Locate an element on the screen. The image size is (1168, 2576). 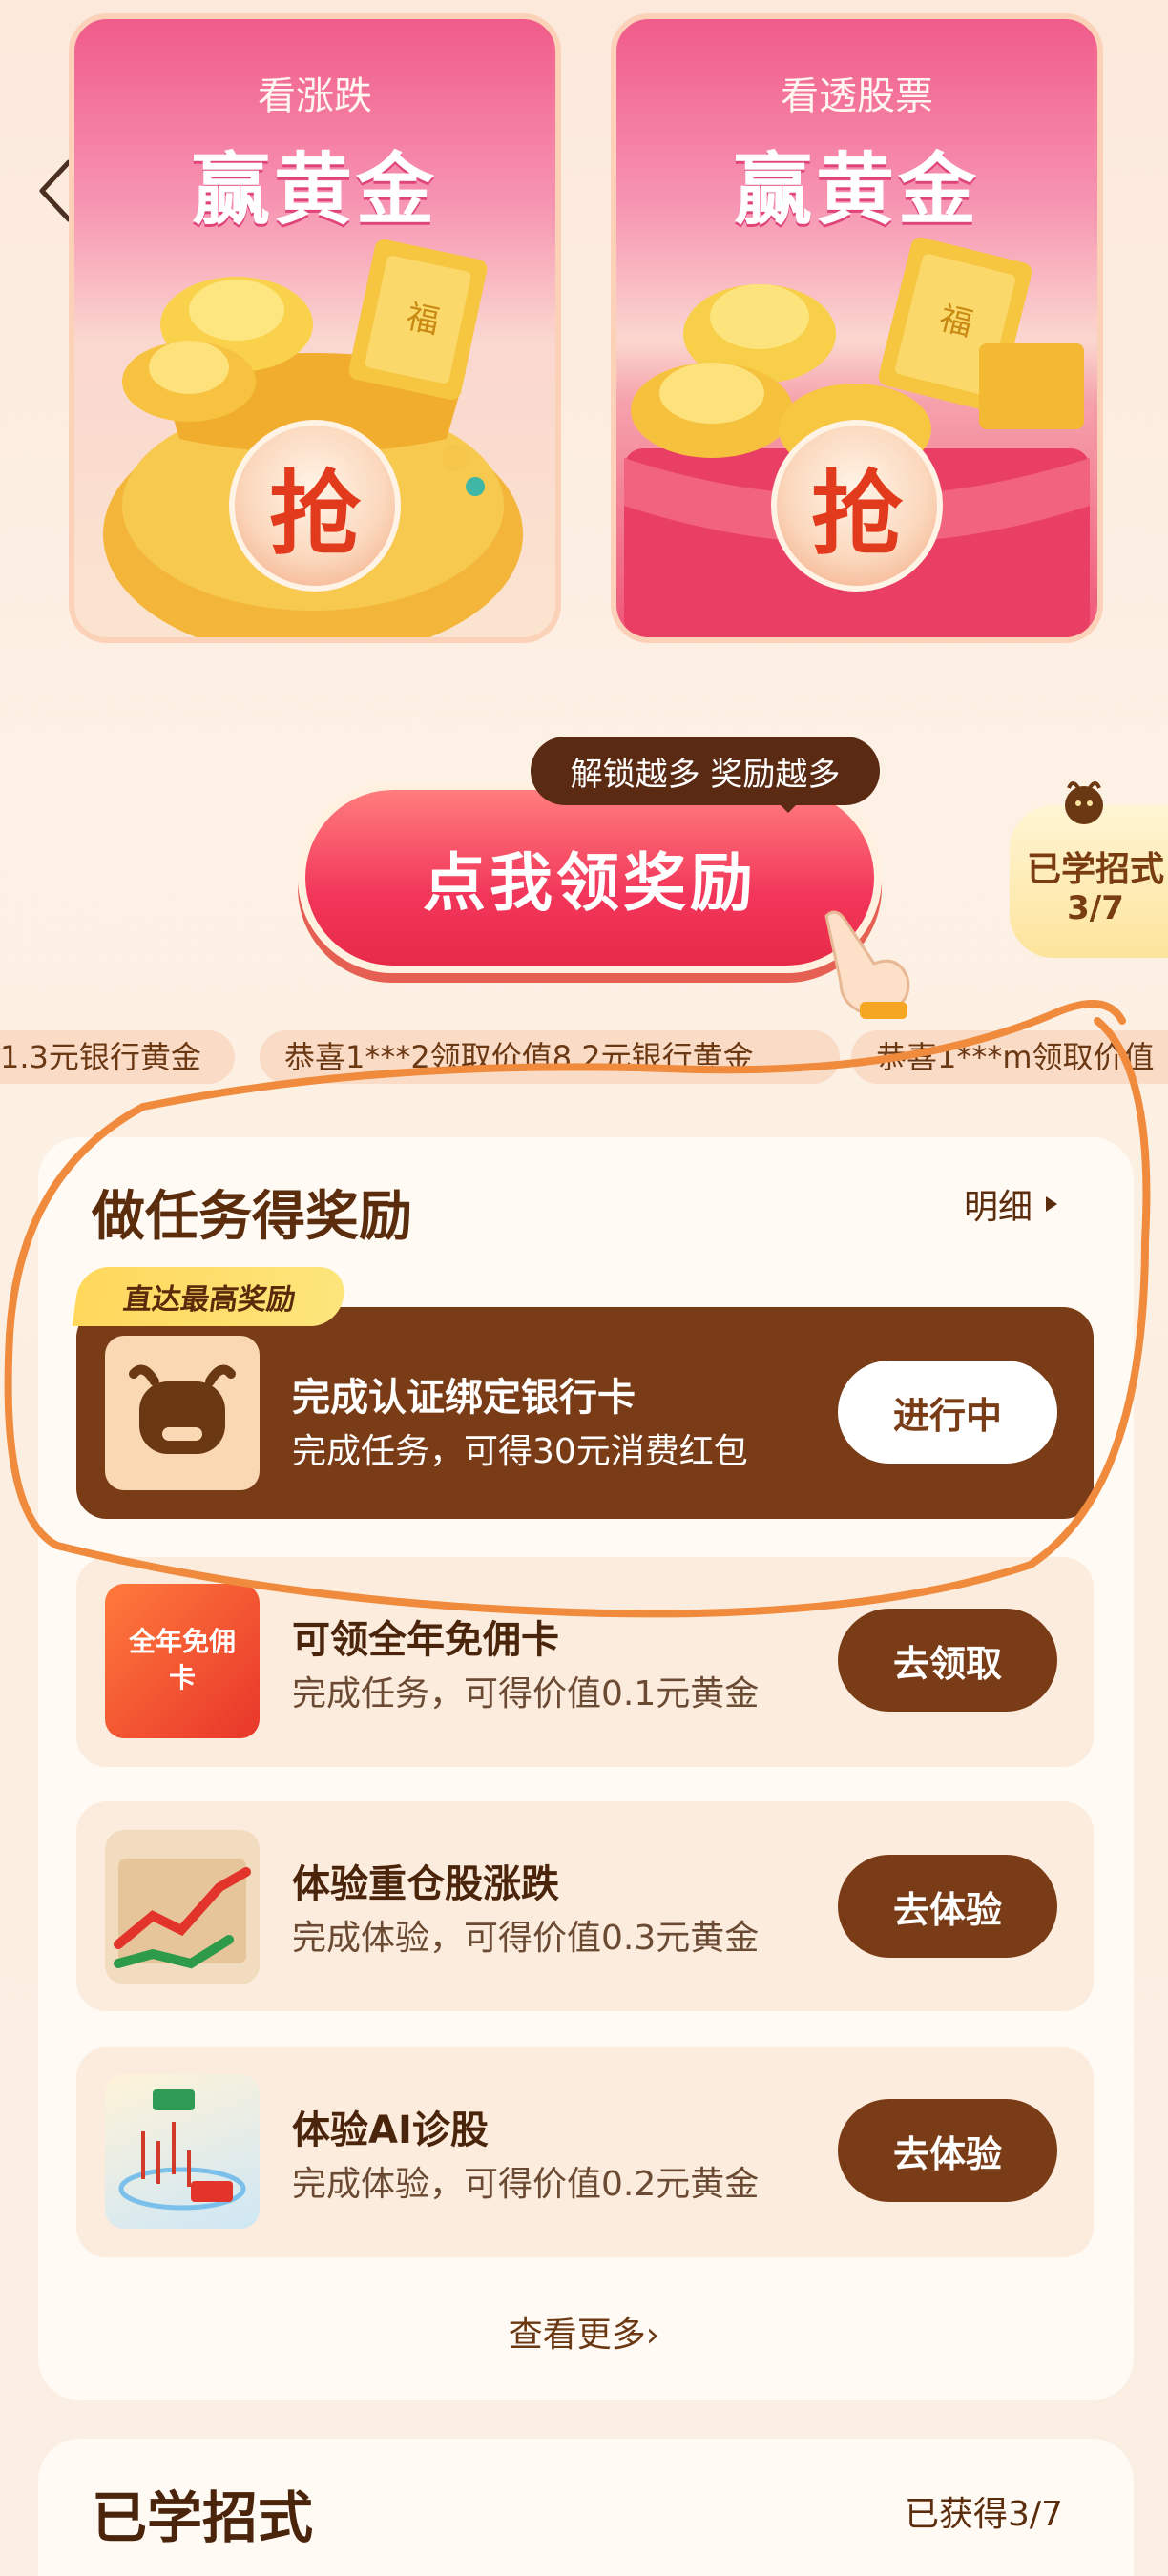
featured-tag: 直达最高奖励 is located at coordinates (210, 1296).